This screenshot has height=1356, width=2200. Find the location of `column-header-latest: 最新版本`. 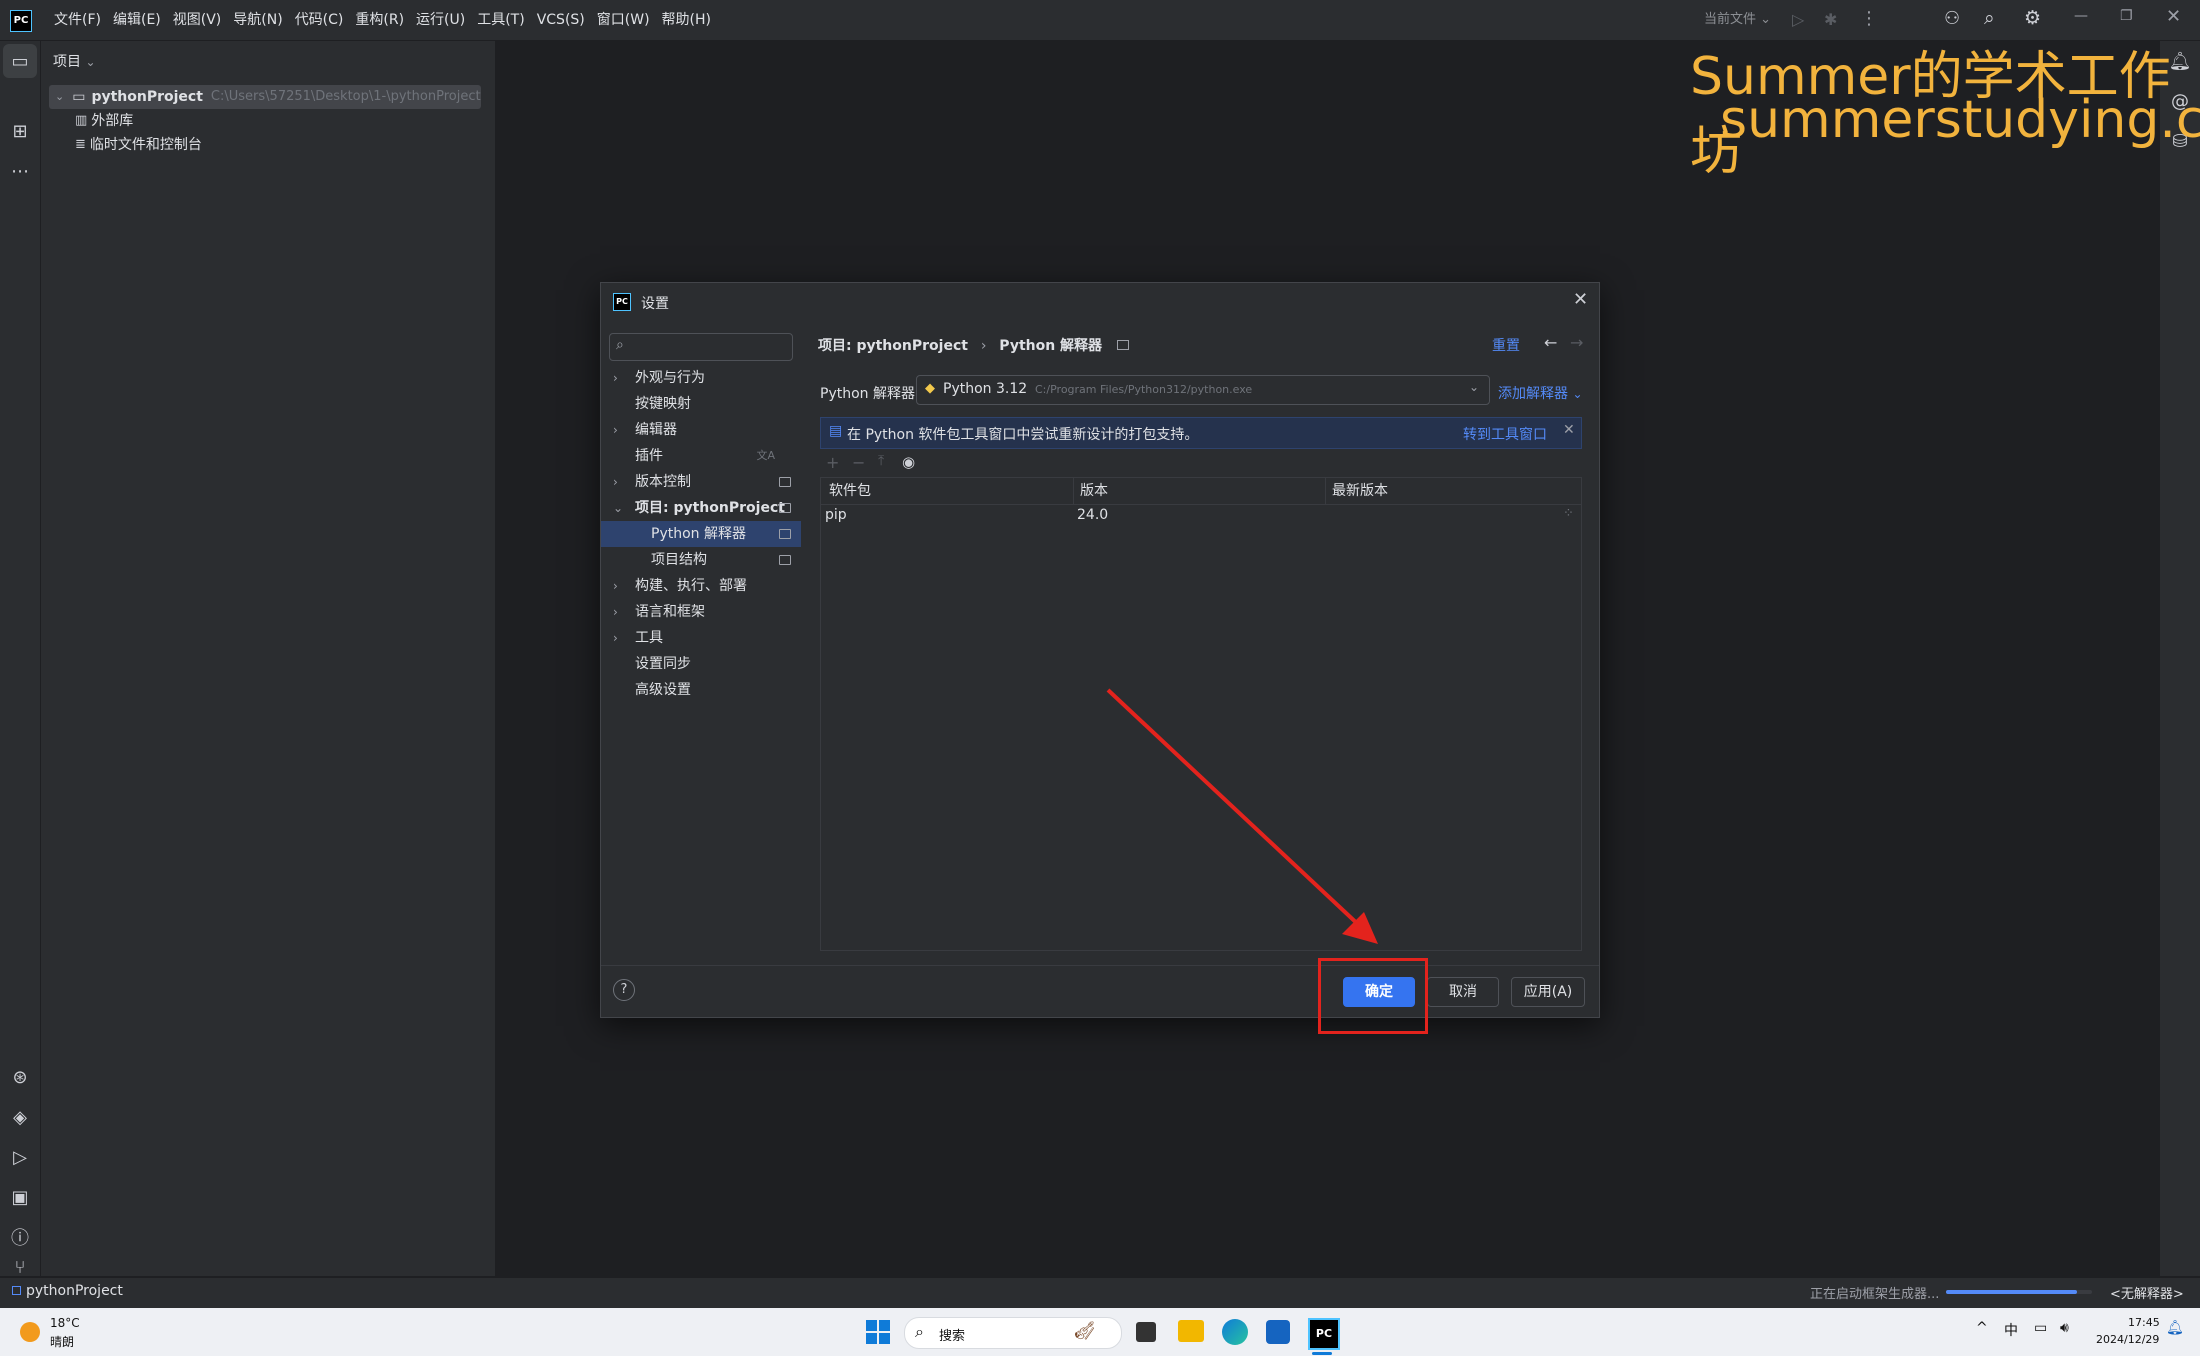

column-header-latest: 最新版本 is located at coordinates (1356, 491).